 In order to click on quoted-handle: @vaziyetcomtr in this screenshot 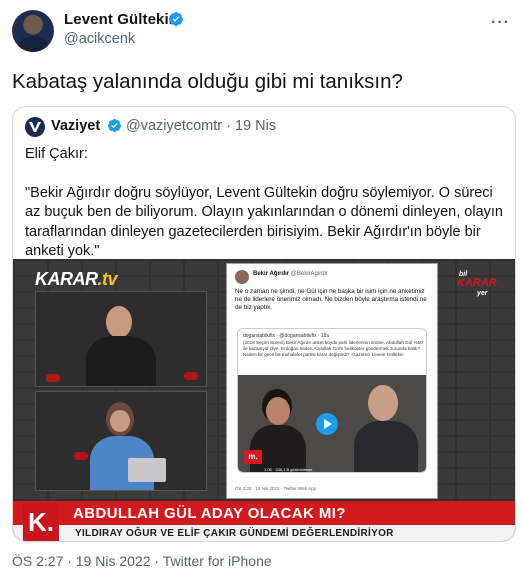, I will do `click(174, 126)`.